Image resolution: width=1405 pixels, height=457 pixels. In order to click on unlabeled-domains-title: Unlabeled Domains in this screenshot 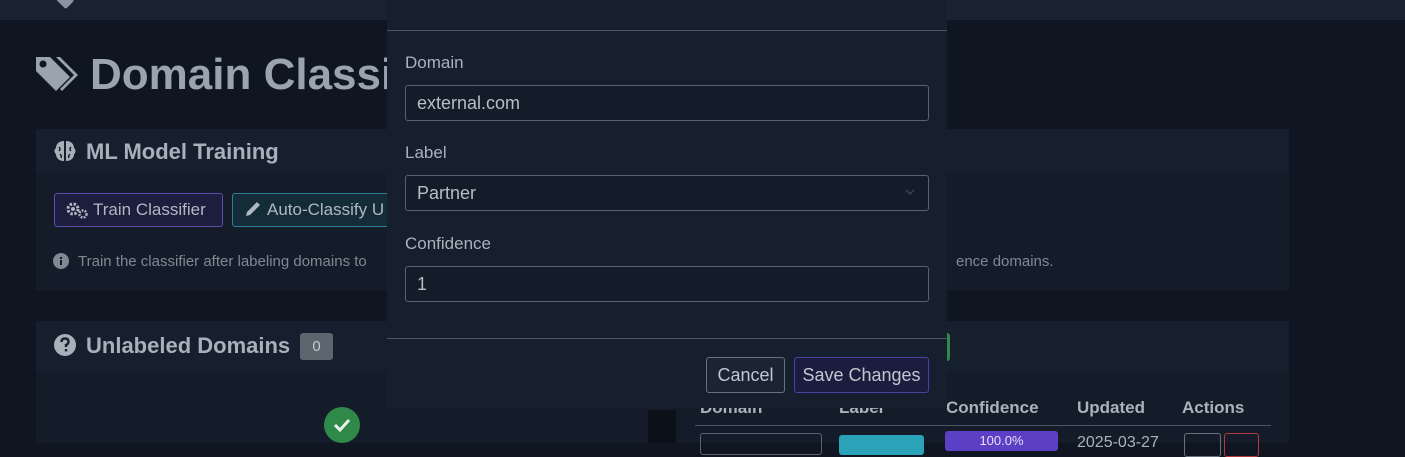, I will do `click(188, 345)`.